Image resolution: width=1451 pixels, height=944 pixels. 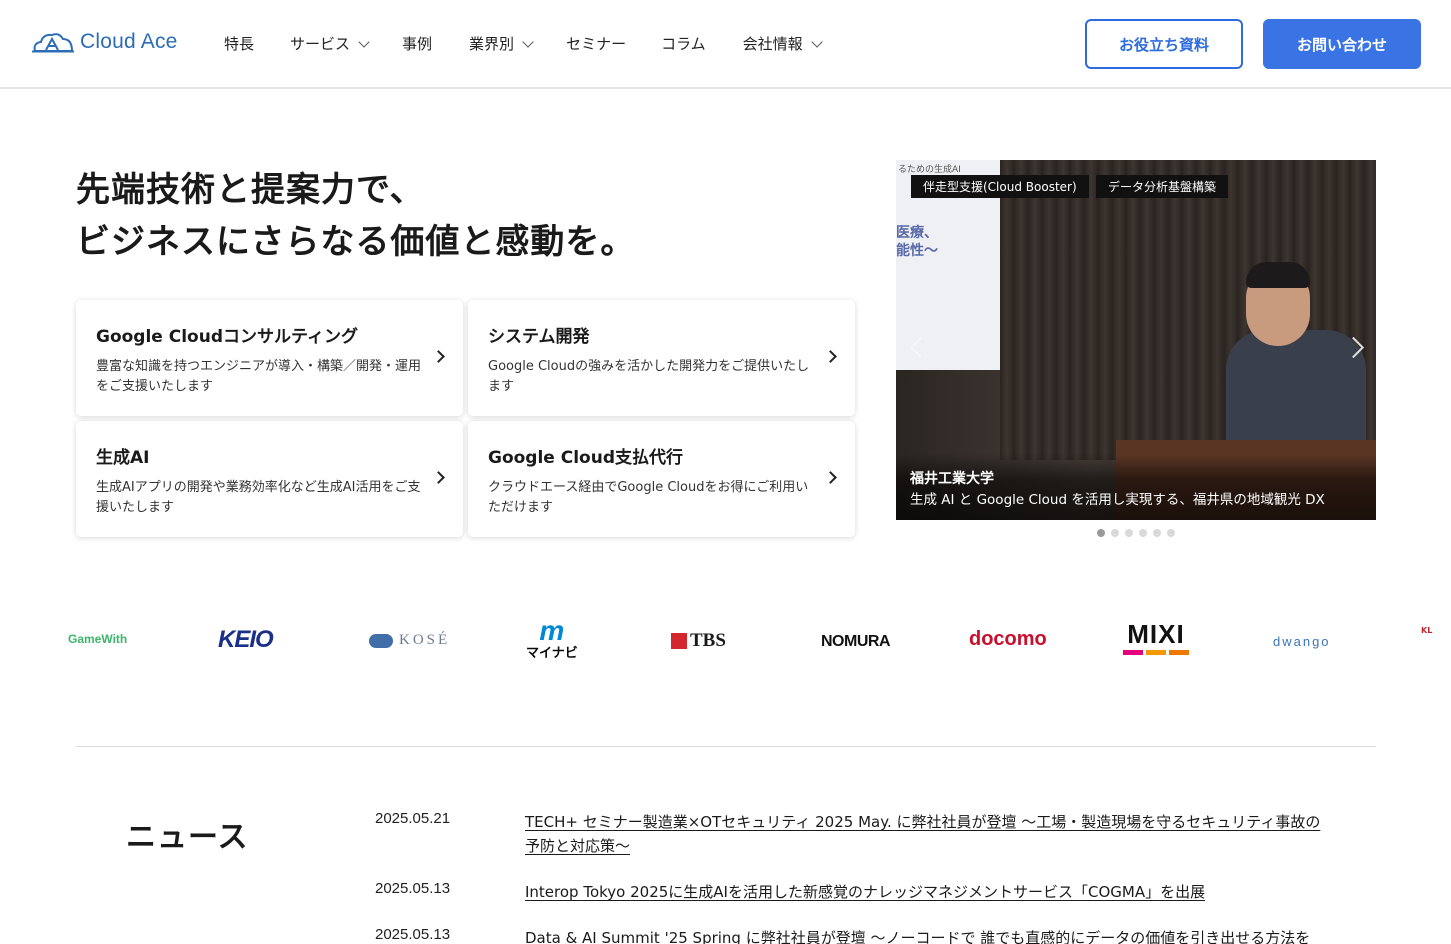 I want to click on nav-item-features: 特長, so click(x=239, y=43).